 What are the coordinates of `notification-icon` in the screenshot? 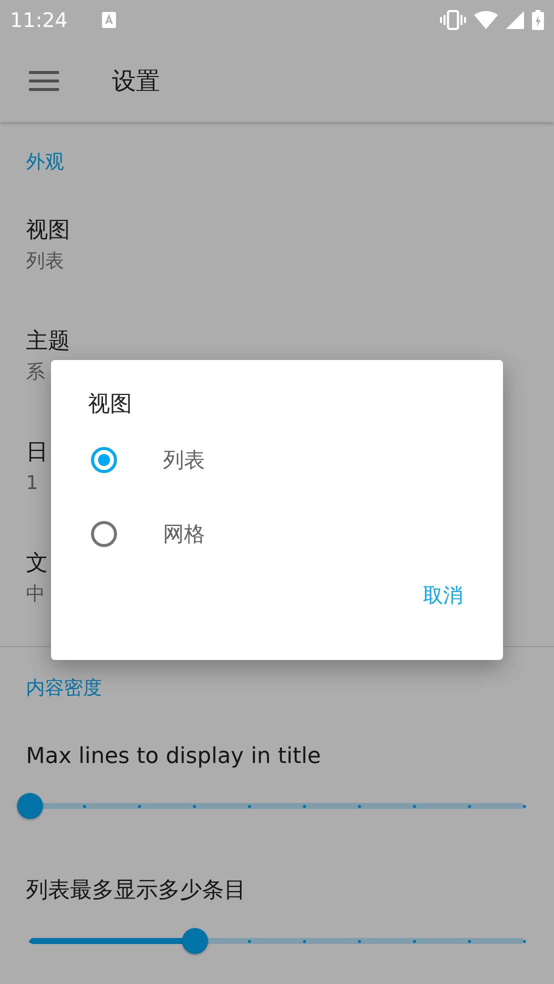 It's located at (109, 20).